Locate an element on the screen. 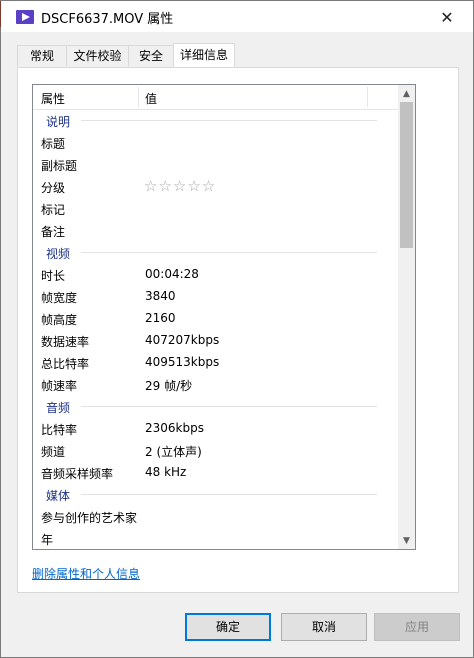 The width and height of the screenshot is (474, 658). rating-stars: ☆☆☆☆☆ is located at coordinates (180, 186).